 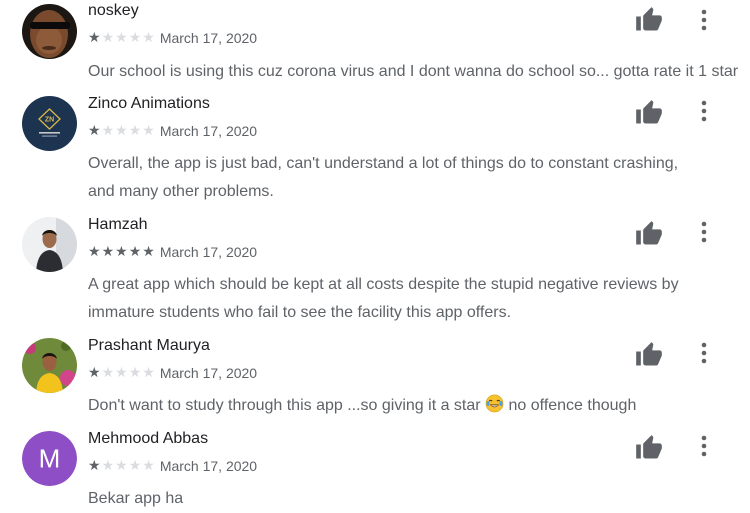 I want to click on avatar: ZN, so click(x=49, y=123).